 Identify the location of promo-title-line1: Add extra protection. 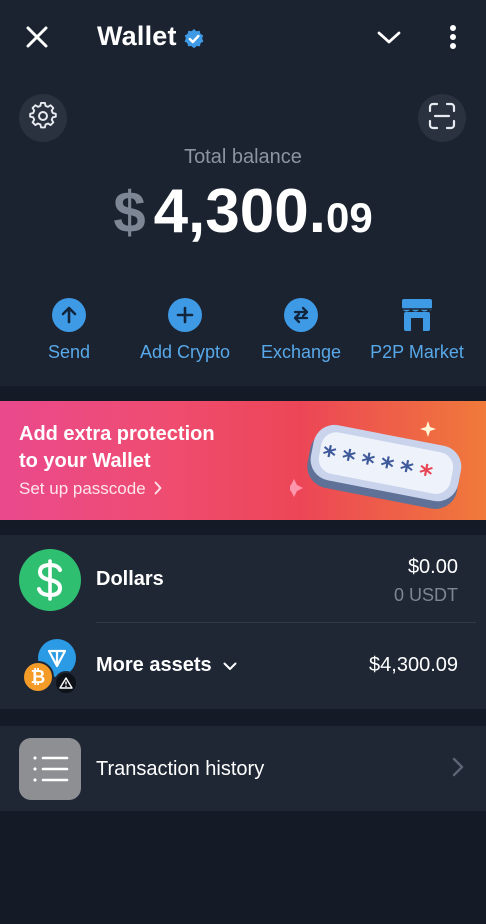
(117, 434).